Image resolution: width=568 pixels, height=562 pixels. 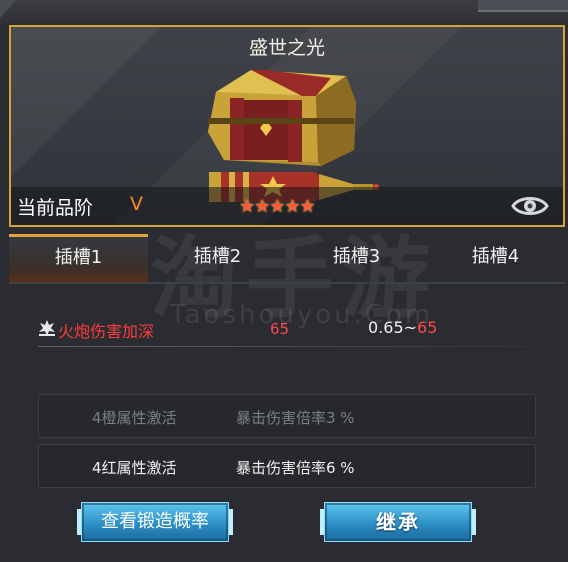 I want to click on attribute-value: 65, so click(x=280, y=329).